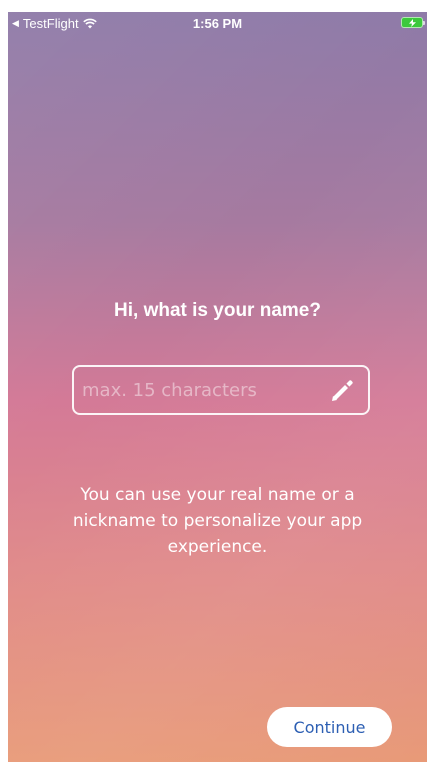  I want to click on status-time: 1:56 PM, so click(217, 23).